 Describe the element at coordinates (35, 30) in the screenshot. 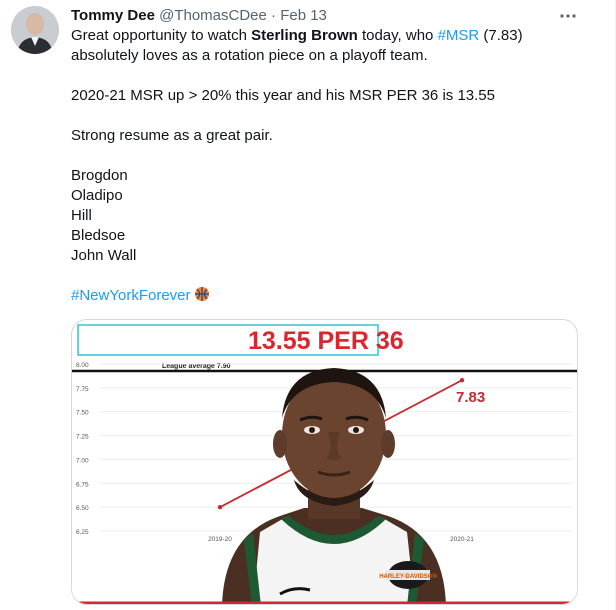

I see `author-avatar` at that location.